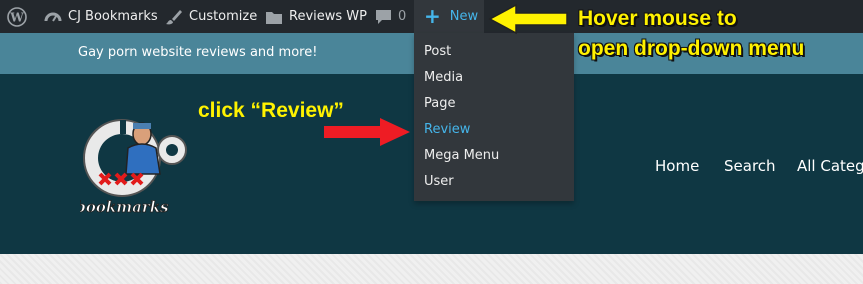 This screenshot has width=863, height=284. What do you see at coordinates (53, 17) in the screenshot?
I see `dashboard-icon` at bounding box center [53, 17].